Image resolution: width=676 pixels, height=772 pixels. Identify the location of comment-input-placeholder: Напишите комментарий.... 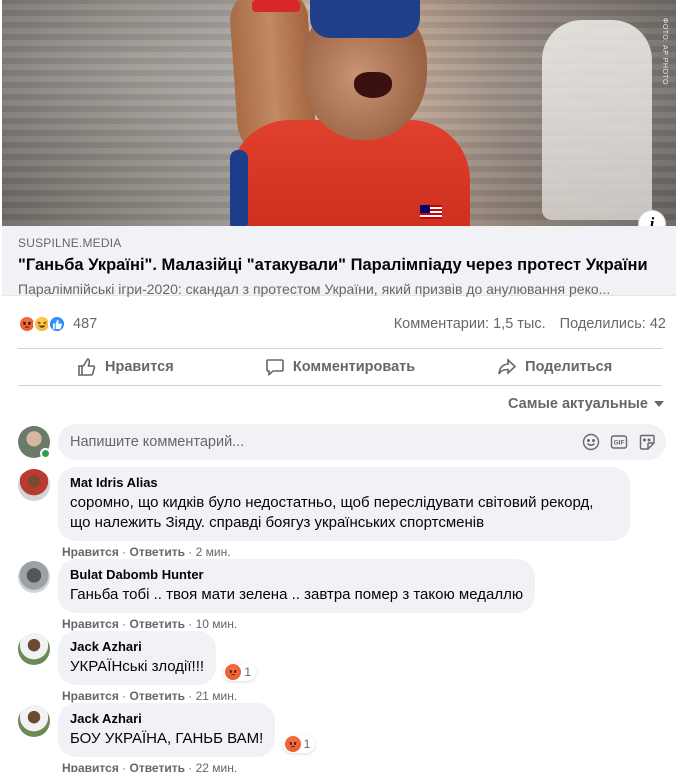
(157, 442).